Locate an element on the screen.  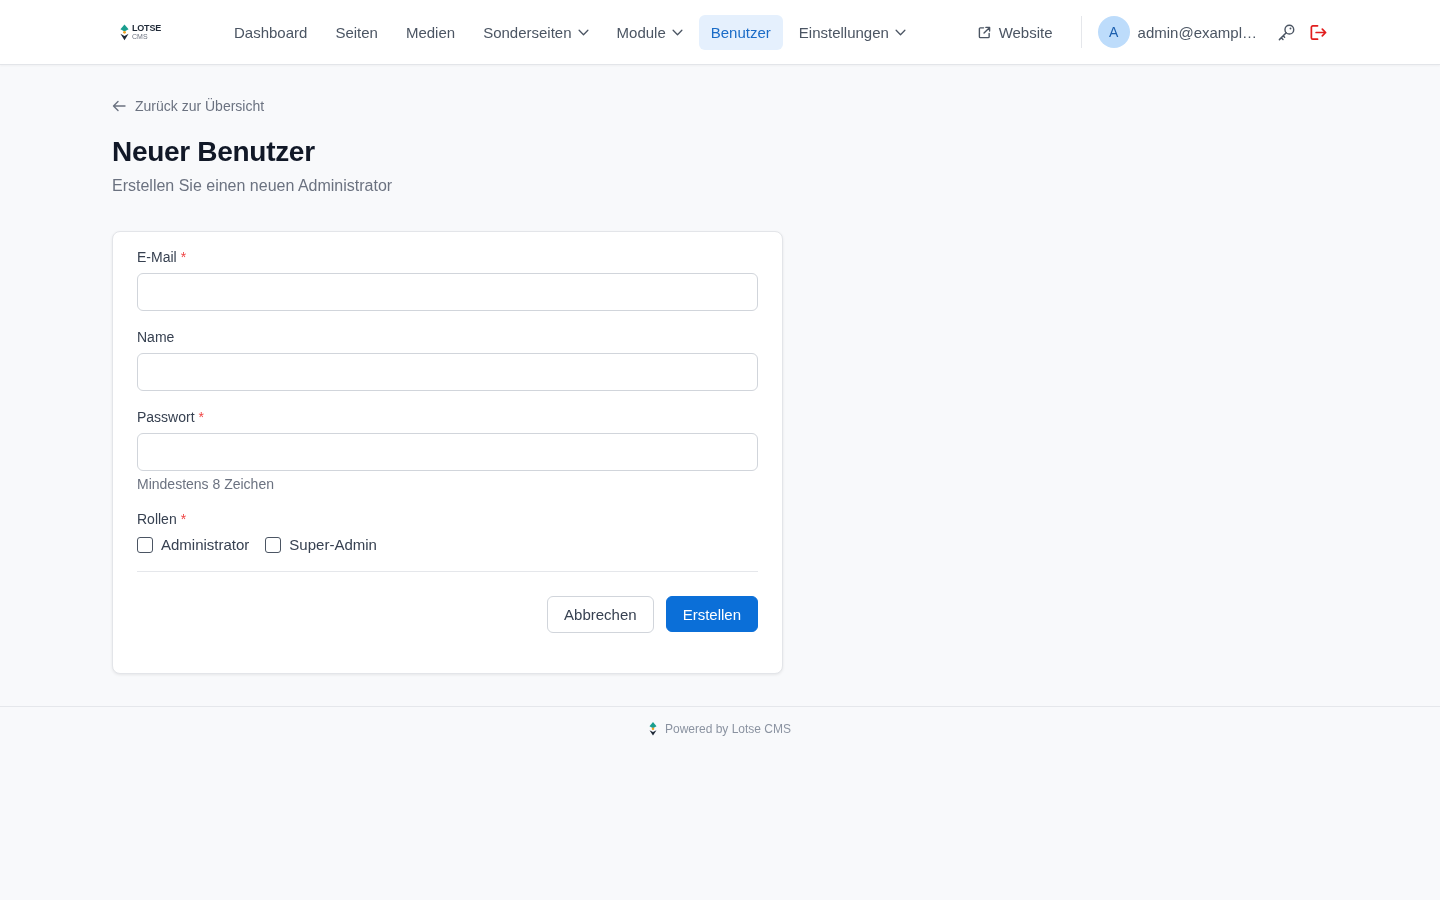
nav-item: Seiten is located at coordinates (356, 32).